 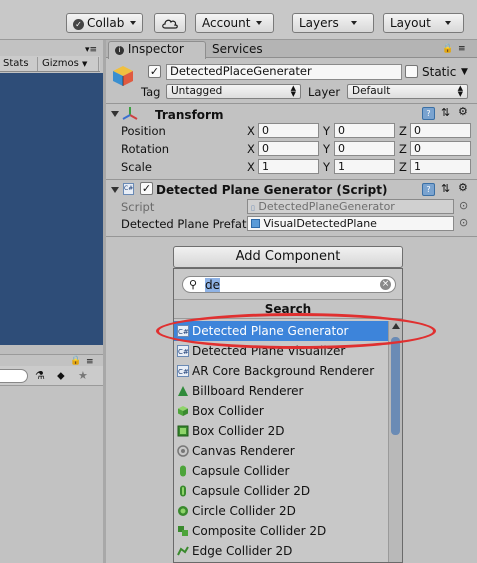 I want to click on list-scrollbar, so click(x=395, y=441).